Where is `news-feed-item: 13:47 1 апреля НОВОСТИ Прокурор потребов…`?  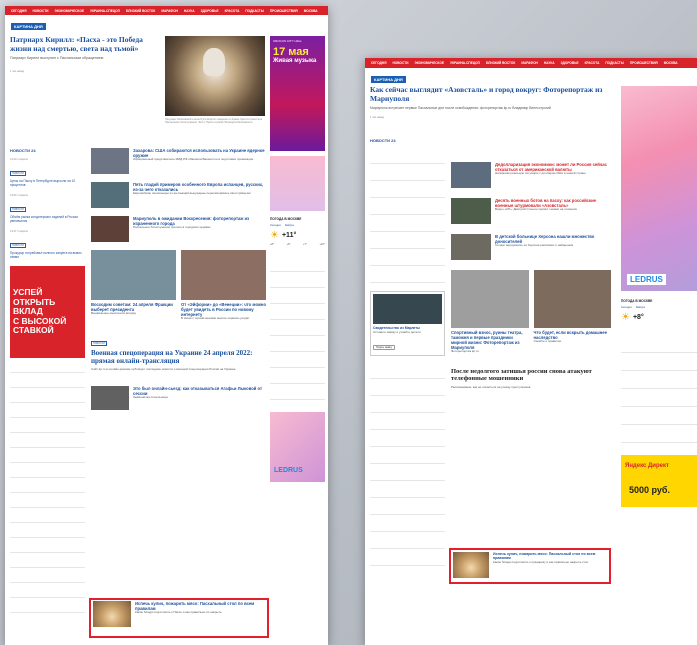 news-feed-item: 13:47 1 апреля НОВОСТИ Прокурор потребов… is located at coordinates (47, 244).